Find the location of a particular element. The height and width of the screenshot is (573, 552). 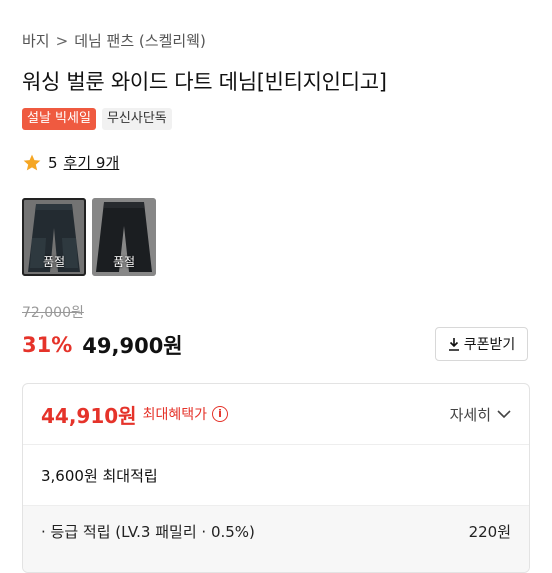

thumbnail-list: 품절 품절 is located at coordinates (89, 237).